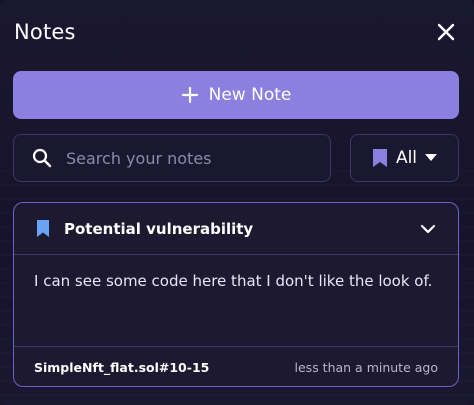 This screenshot has width=474, height=405. I want to click on filter-label: All, so click(406, 158).